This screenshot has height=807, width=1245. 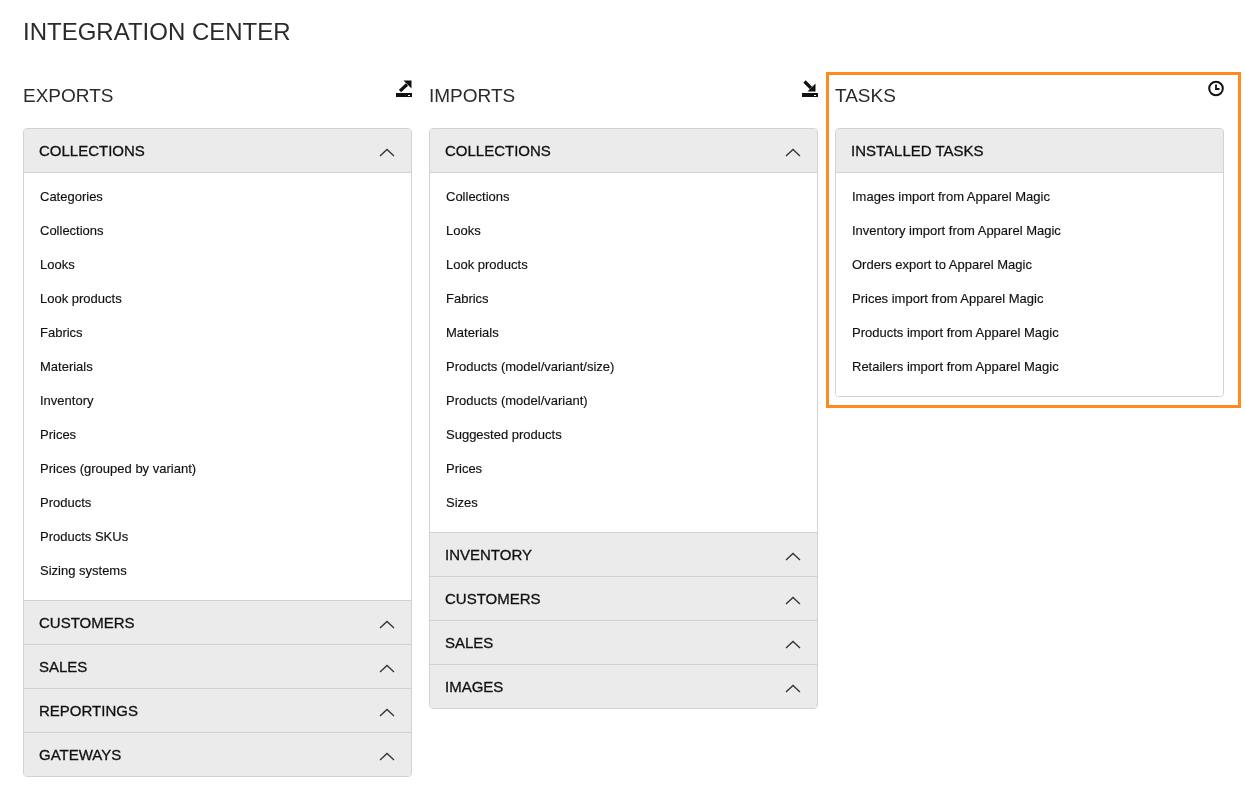 I want to click on list-item-link: Prices import from Apparel Magic, so click(x=1029, y=299).